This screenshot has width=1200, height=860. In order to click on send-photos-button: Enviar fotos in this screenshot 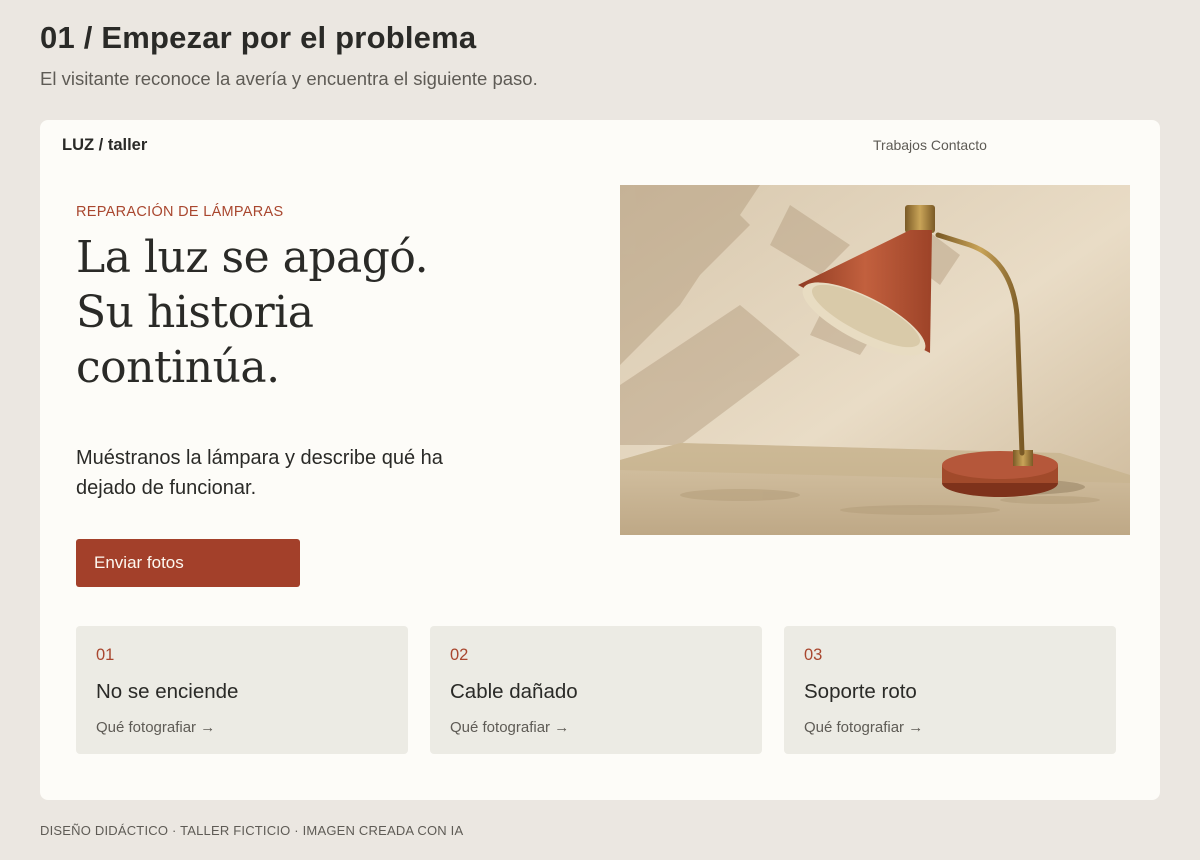, I will do `click(188, 563)`.